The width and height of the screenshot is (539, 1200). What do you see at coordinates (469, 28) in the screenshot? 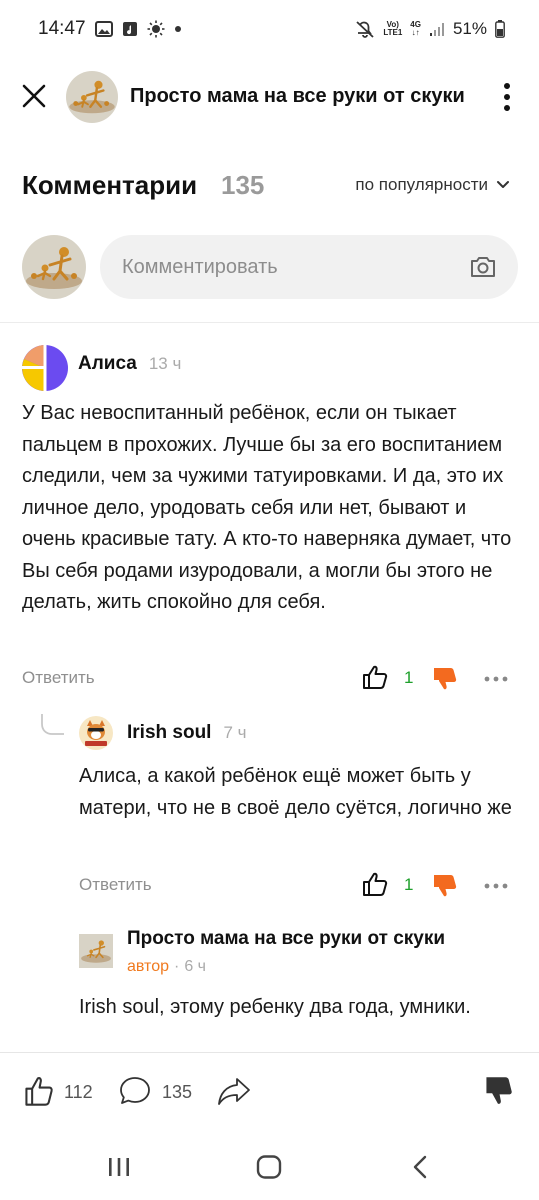
I see `battery-percent: 51%` at bounding box center [469, 28].